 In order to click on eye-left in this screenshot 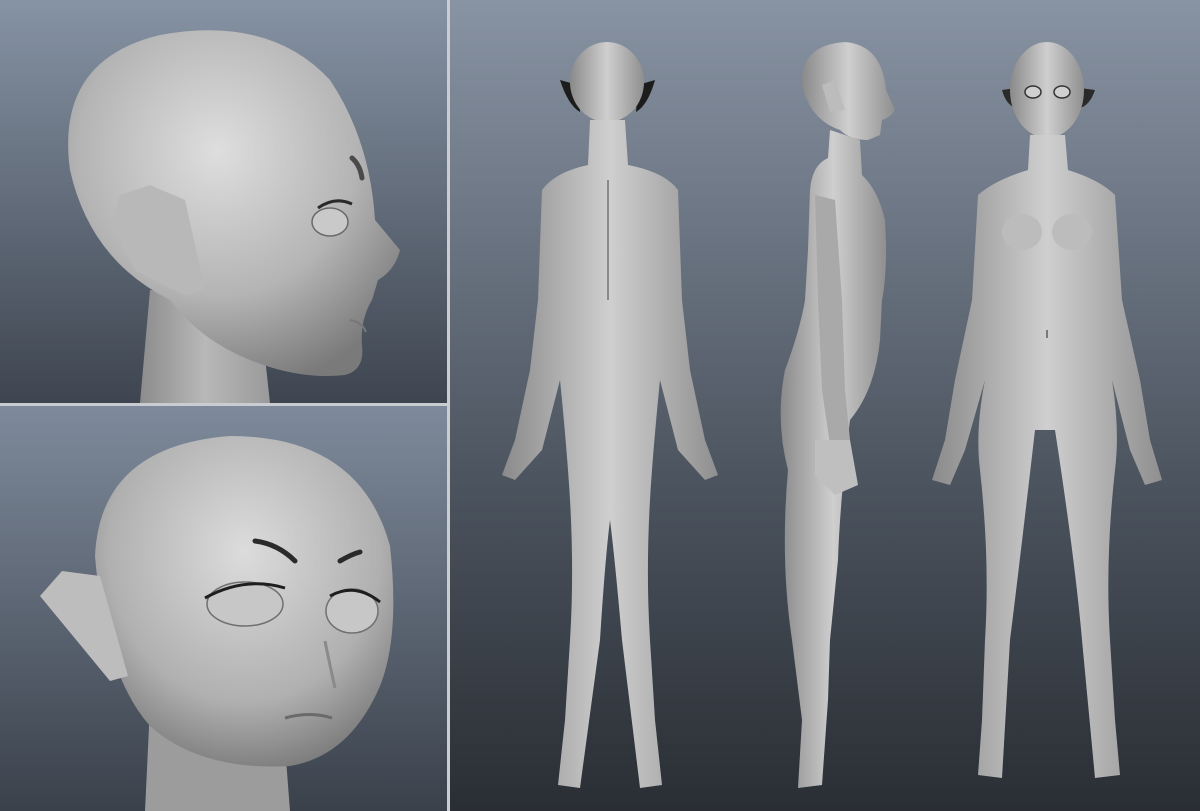, I will do `click(245, 604)`.